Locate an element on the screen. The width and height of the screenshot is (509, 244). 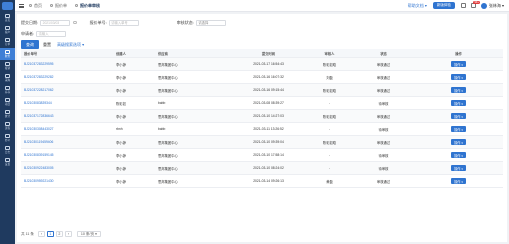
sidebar-item: 报销 is located at coordinates (7, 66).